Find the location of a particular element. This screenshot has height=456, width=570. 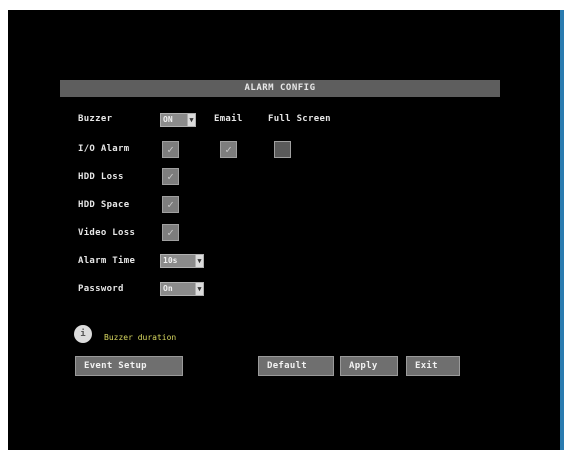

io-alarm-email-checkbox: ✓ is located at coordinates (228, 149).